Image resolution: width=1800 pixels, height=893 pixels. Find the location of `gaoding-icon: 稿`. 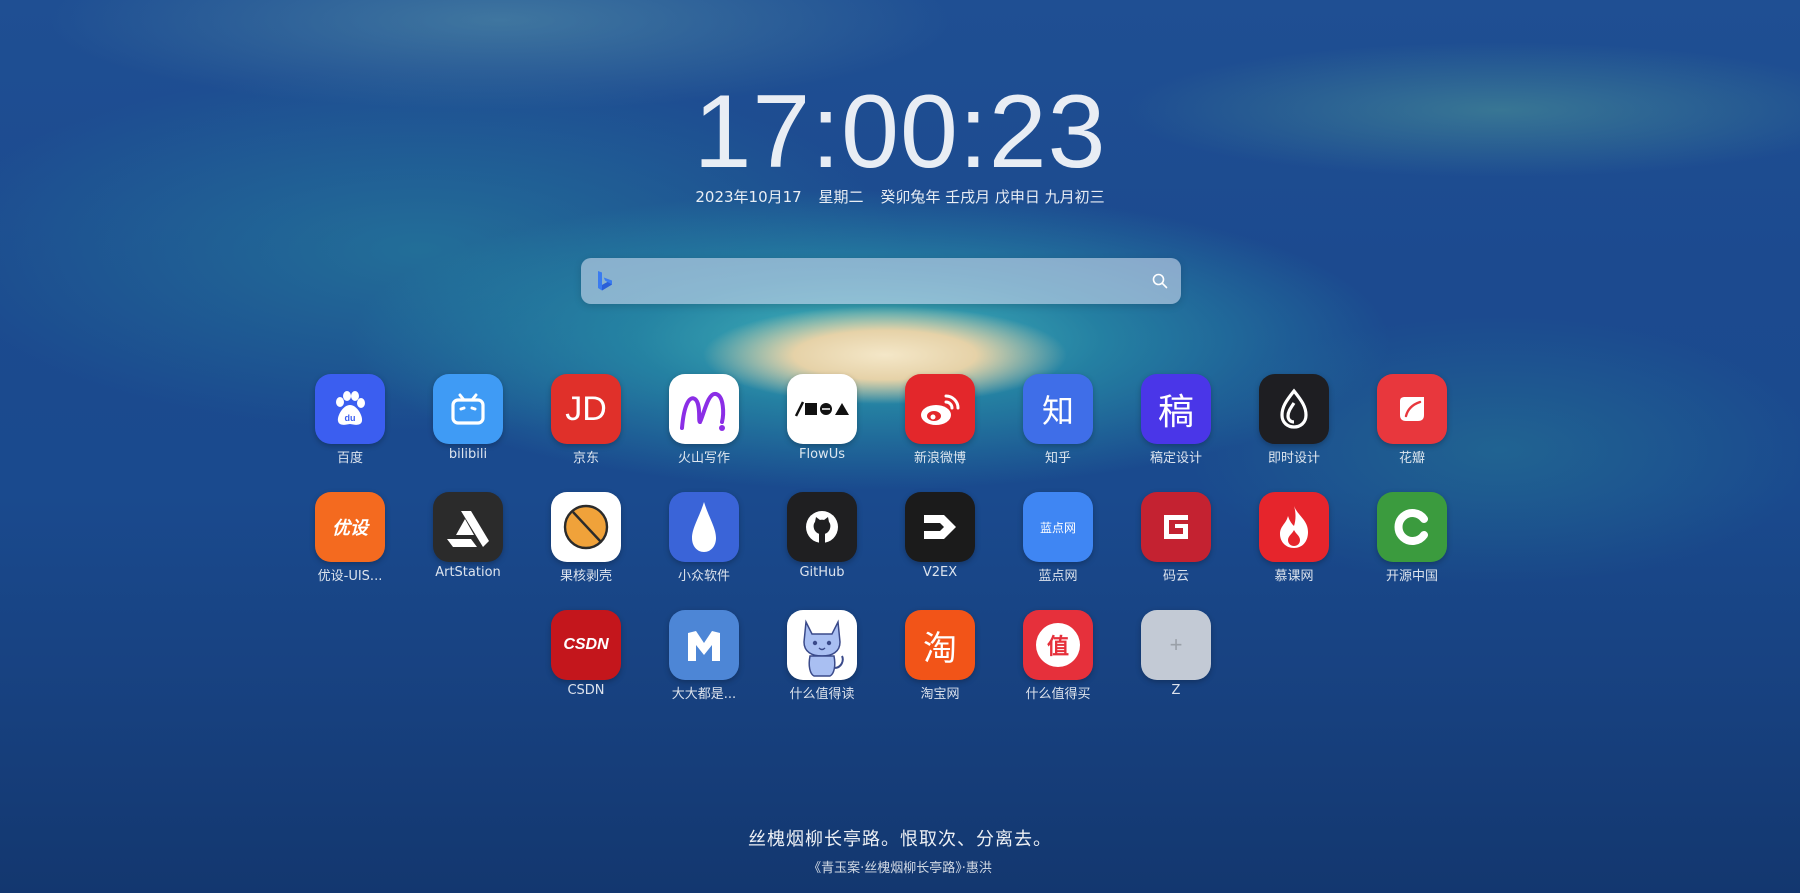

gaoding-icon: 稿 is located at coordinates (1176, 409).